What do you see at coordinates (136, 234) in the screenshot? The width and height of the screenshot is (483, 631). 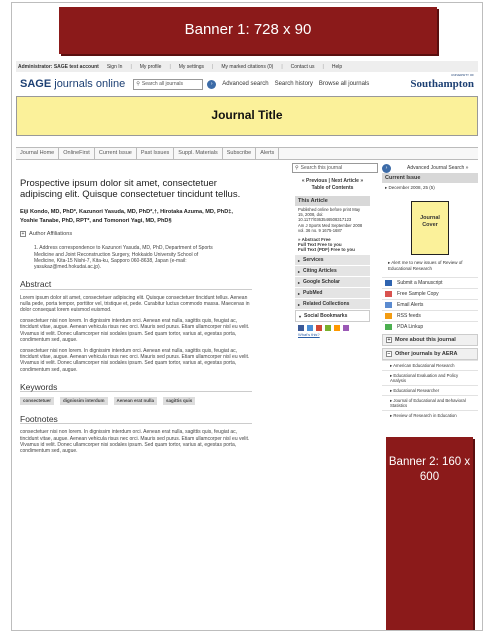 I see `author-affiliations-toggle: + Author Affiliations` at bounding box center [136, 234].